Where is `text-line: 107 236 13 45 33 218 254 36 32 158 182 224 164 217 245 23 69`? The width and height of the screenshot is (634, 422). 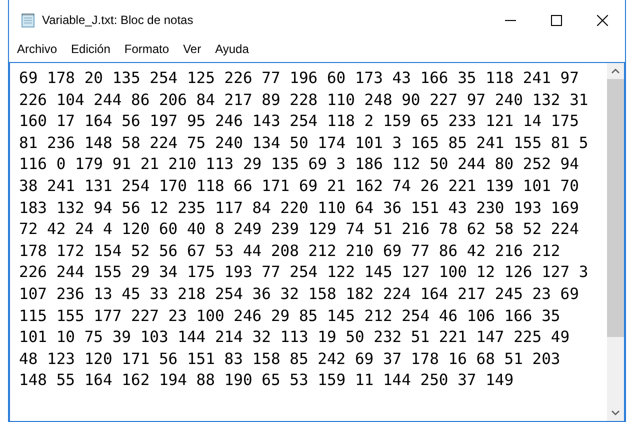 text-line: 107 236 13 45 33 218 254 36 32 158 182 224 164 217 245 23 69 is located at coordinates (299, 294).